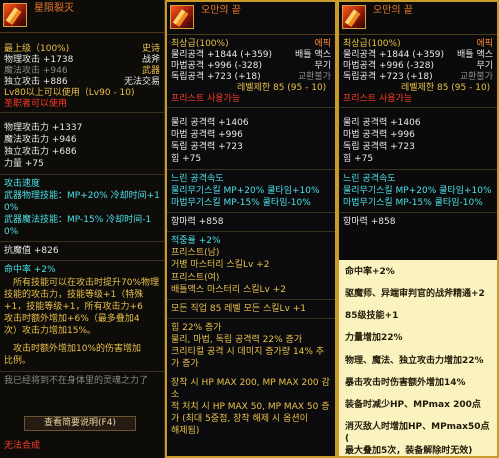  I want to click on magic-resist: 抗魔值 +826, so click(31, 251).